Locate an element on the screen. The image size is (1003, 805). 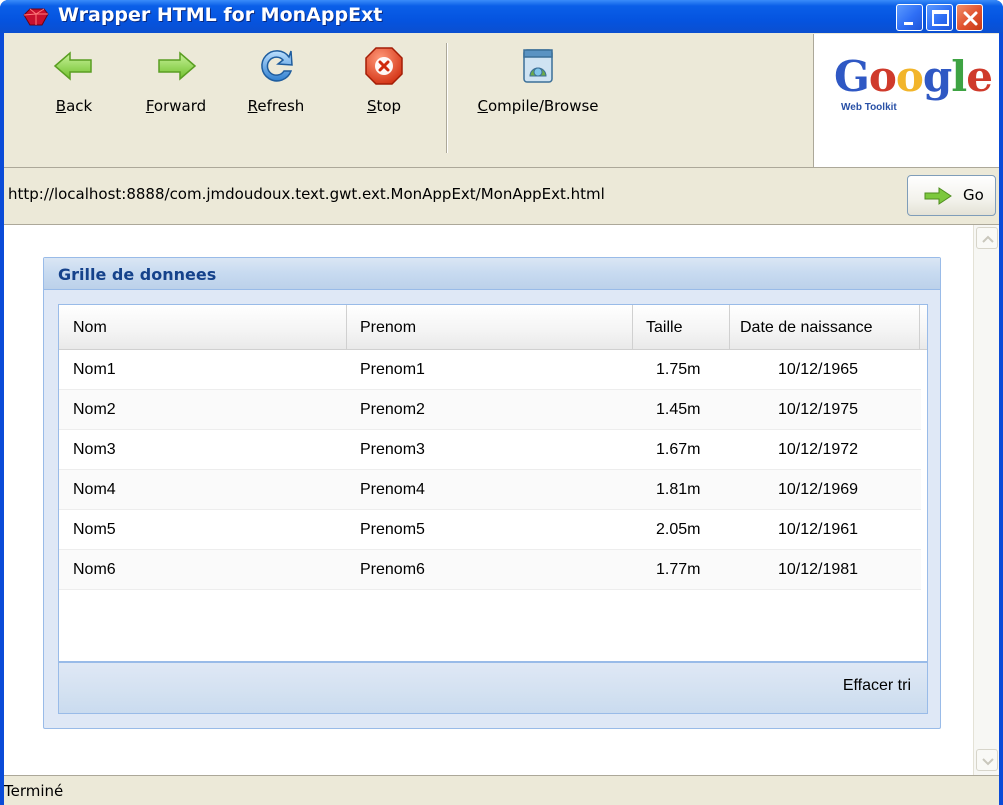
title-bar: Wrapper HTML for MonAppExt is located at coordinates (501, 16).